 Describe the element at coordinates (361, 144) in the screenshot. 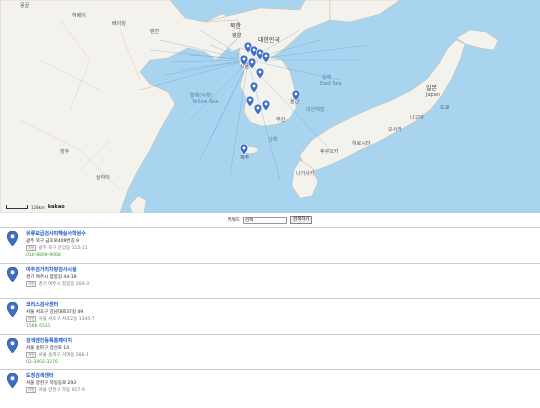

I see `map-label: 히로시마` at that location.